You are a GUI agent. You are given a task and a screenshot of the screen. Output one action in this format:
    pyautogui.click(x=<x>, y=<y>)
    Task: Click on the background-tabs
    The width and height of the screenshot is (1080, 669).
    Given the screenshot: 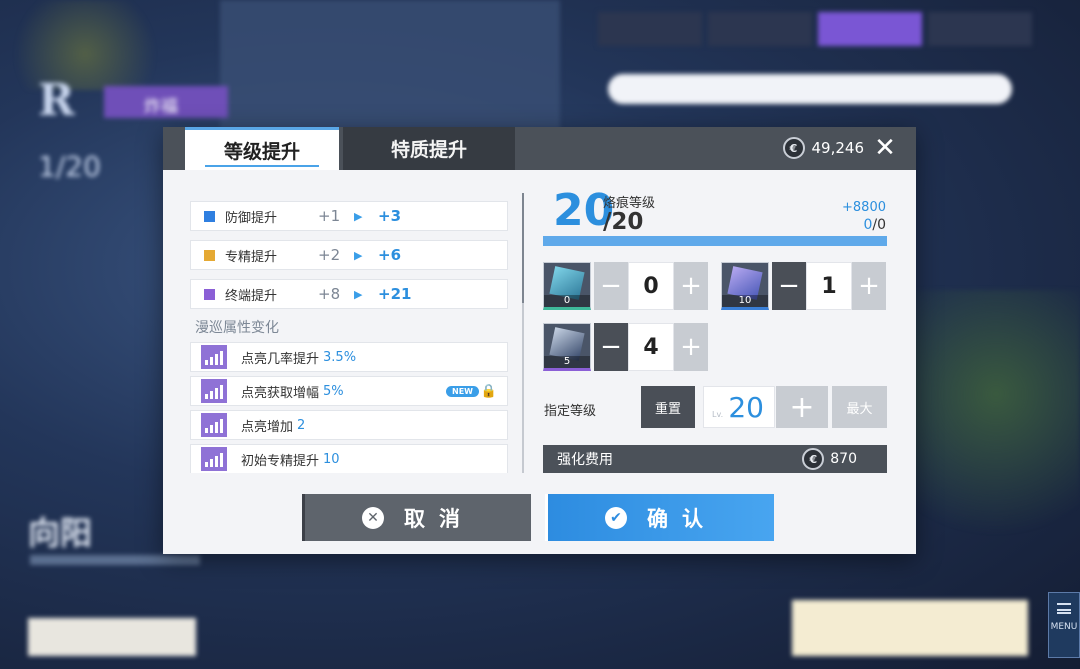 What is the action you would take?
    pyautogui.click(x=815, y=29)
    